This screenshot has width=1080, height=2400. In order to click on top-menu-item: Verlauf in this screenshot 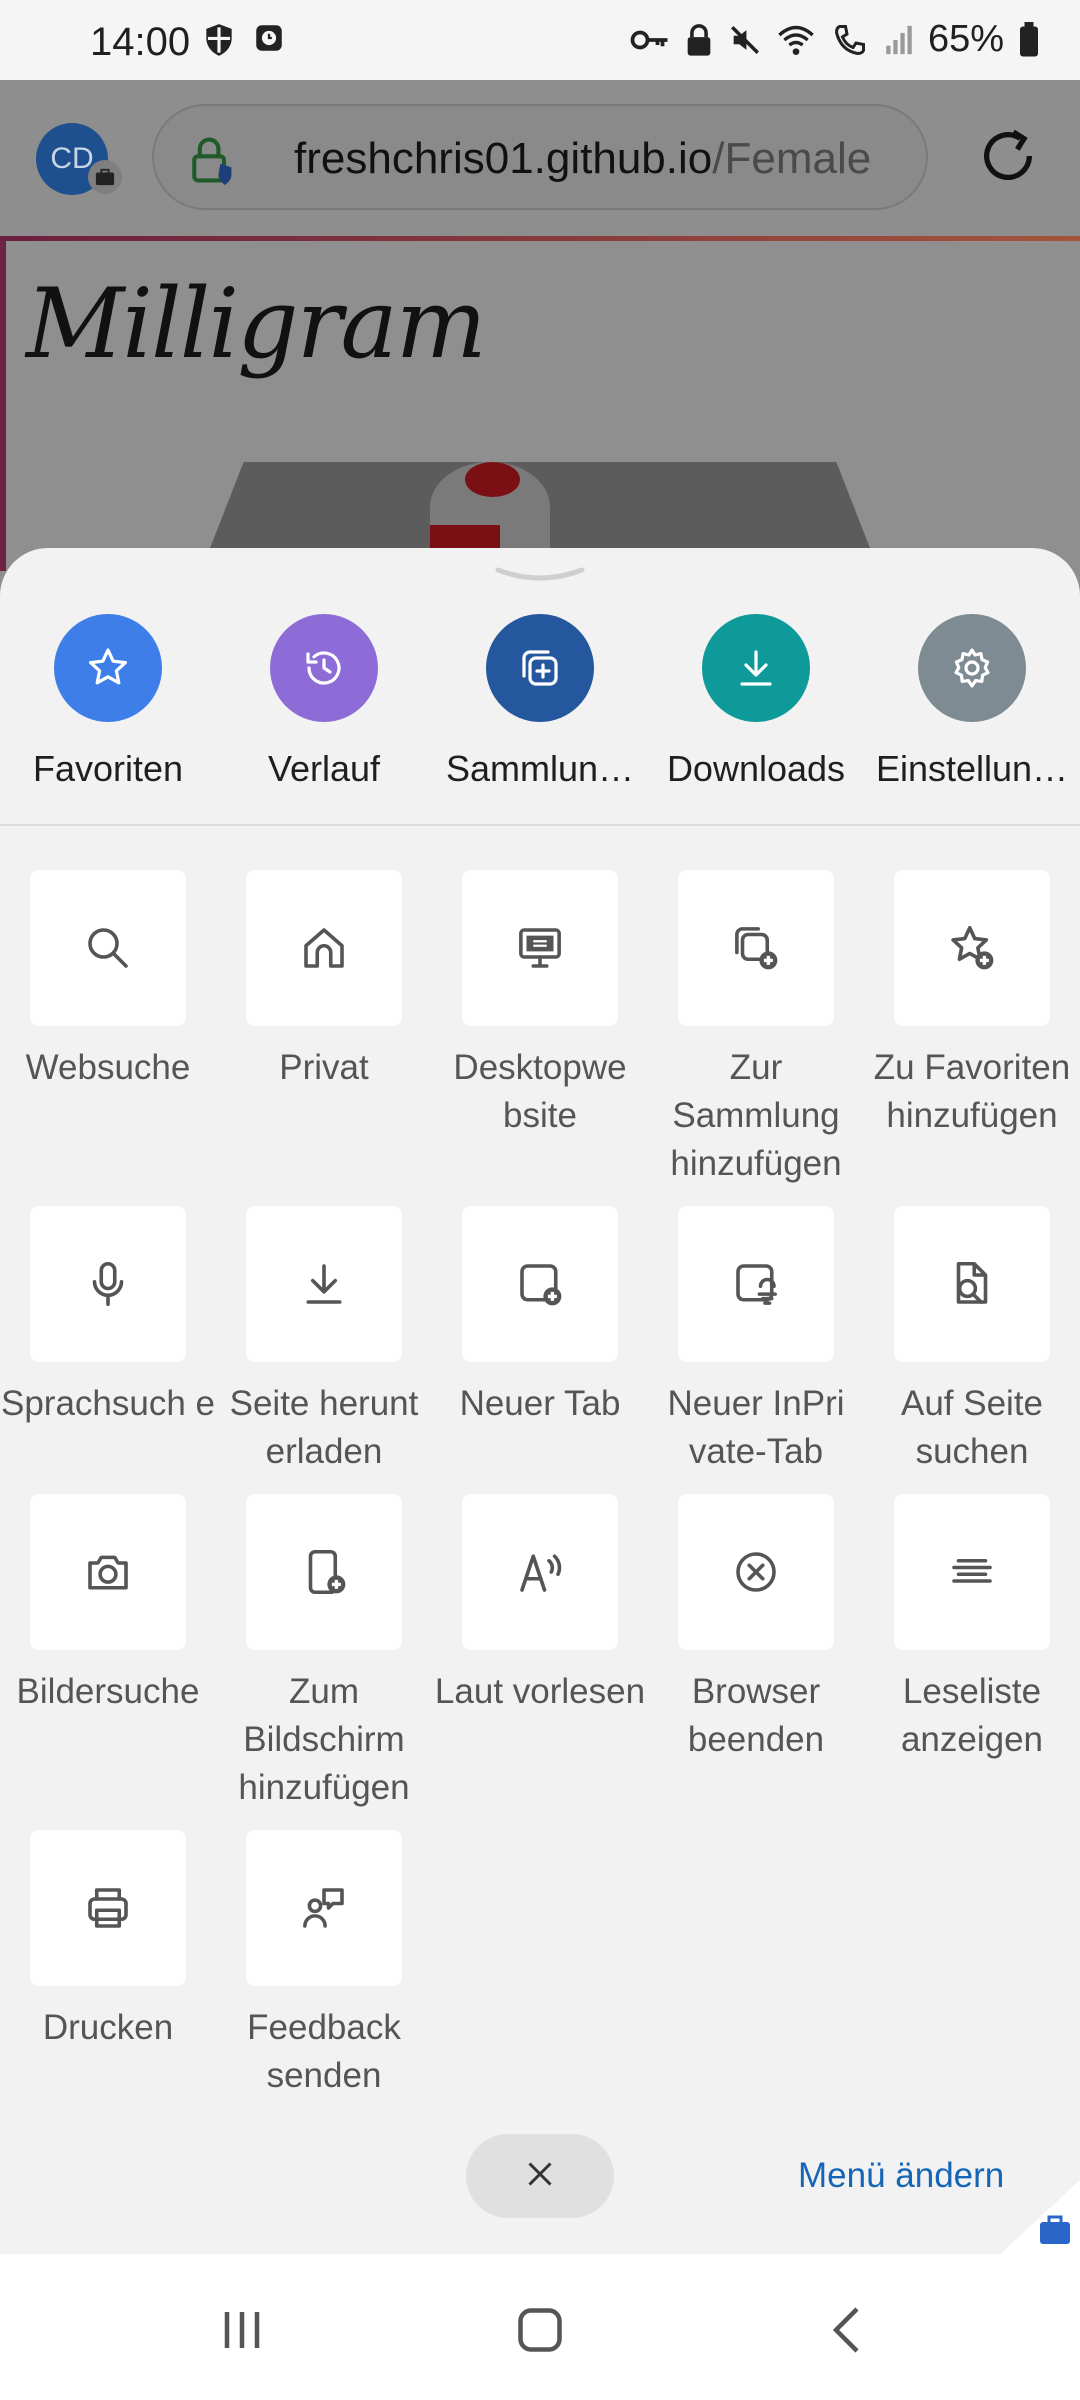, I will do `click(324, 702)`.